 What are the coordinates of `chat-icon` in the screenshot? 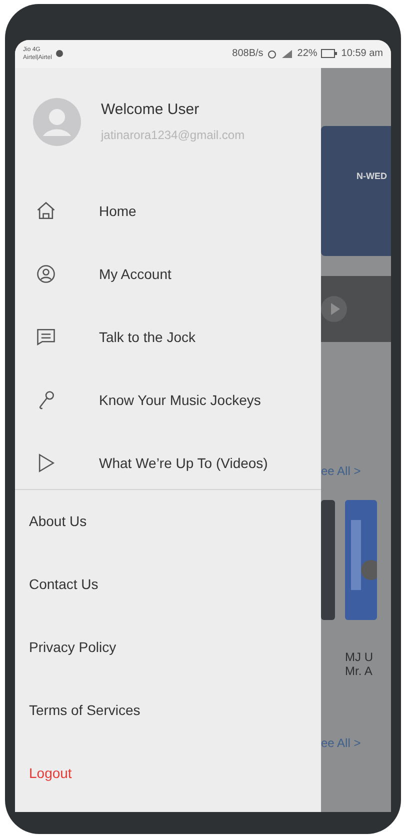 It's located at (46, 337).